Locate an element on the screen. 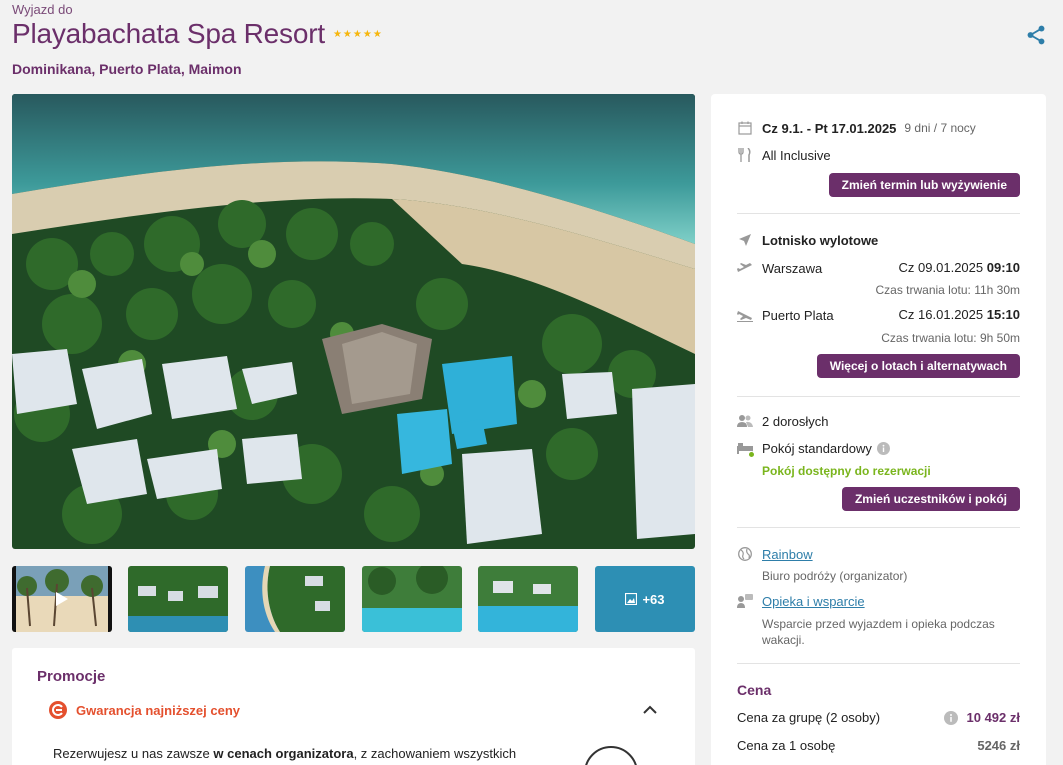 The image size is (1063, 765). chevron-up-icon is located at coordinates (650, 710).